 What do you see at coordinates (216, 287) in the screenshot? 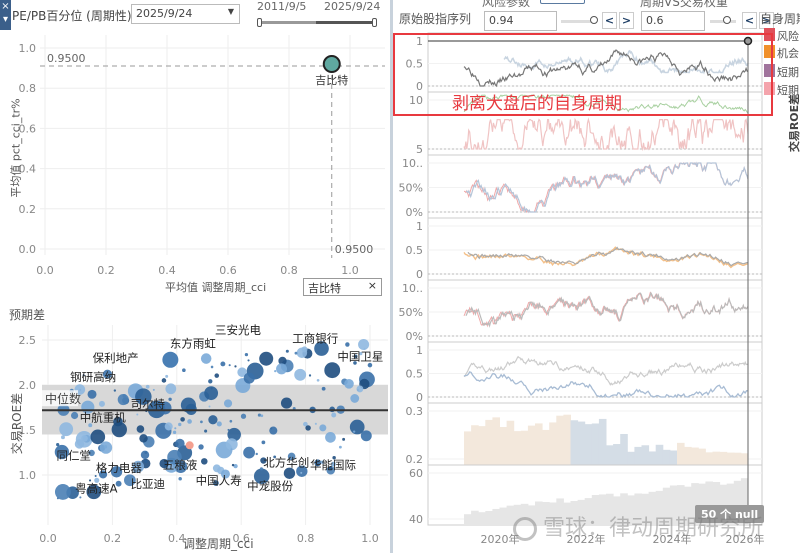
I see `x-axis-label: 平均值 调整周期_cci` at bounding box center [216, 287].